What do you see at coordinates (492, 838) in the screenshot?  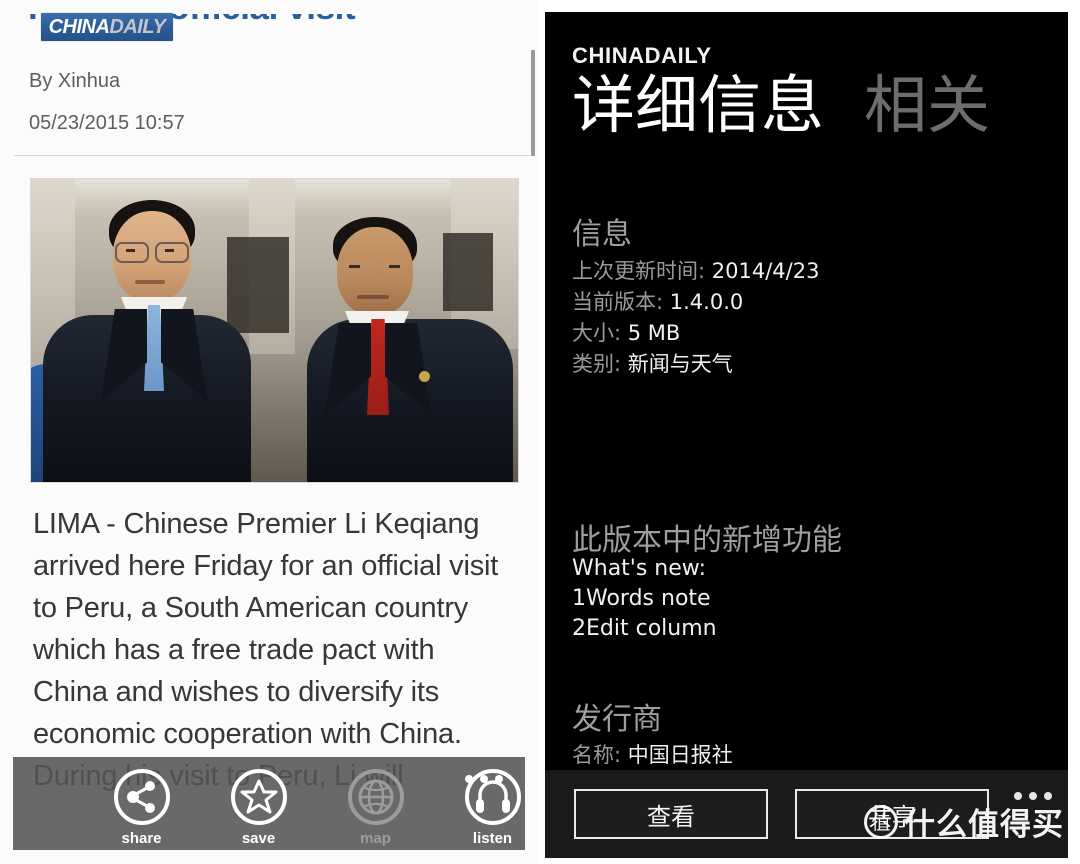 I see `app-bar-label-listen: listen` at bounding box center [492, 838].